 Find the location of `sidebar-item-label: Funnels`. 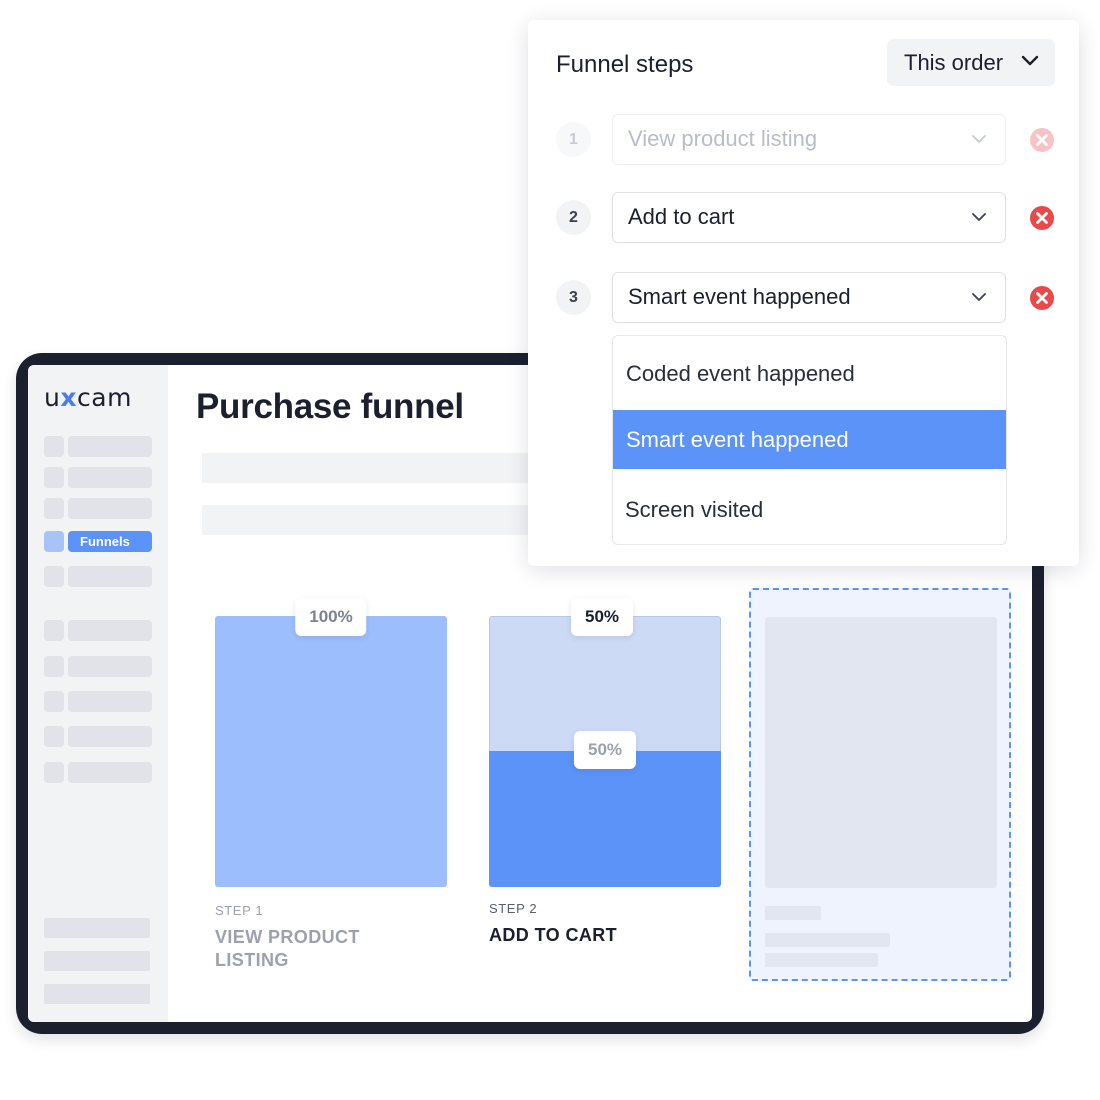

sidebar-item-label: Funnels is located at coordinates (110, 541).